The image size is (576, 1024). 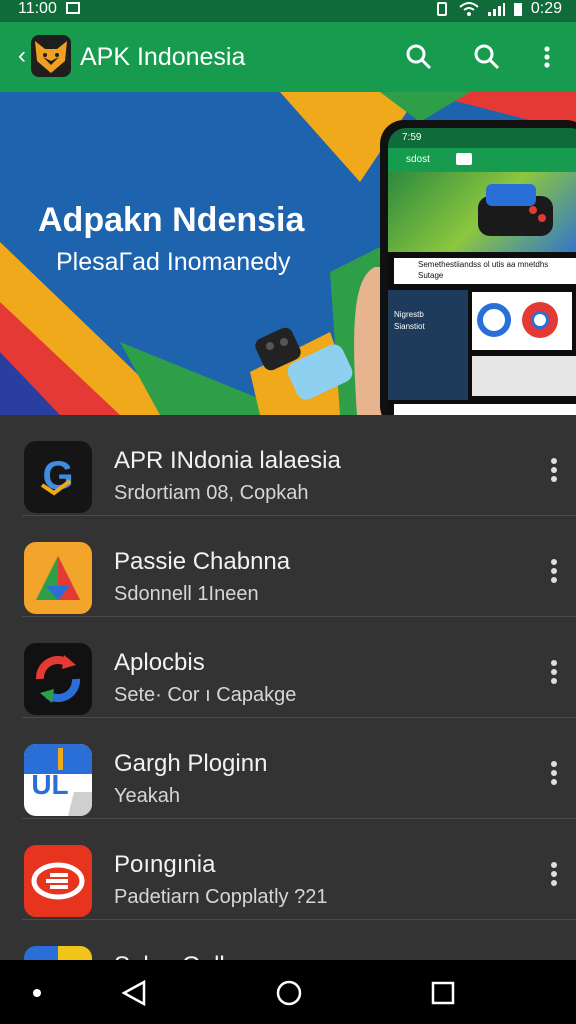 I want to click on app-subtitle: Srdortiam 08, Copkah, so click(x=211, y=493).